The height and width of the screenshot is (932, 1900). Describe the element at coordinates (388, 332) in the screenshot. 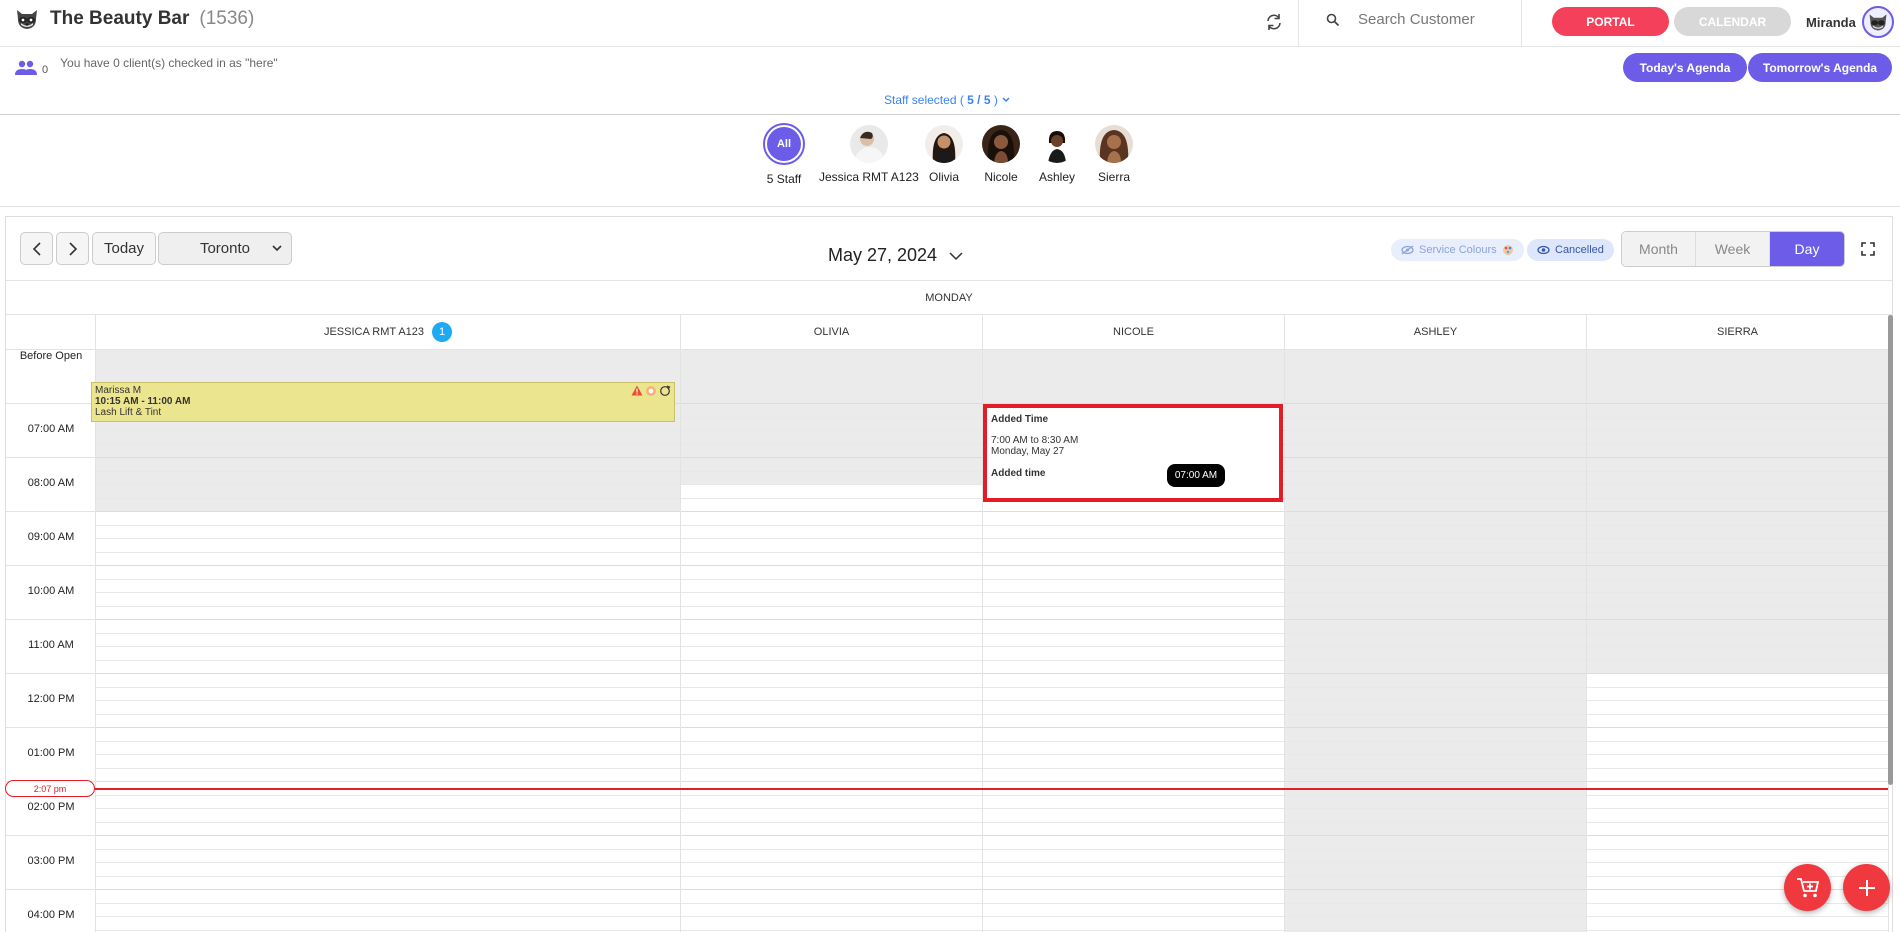

I see `column-header-jessica: JESSICA RMT A123 1` at that location.